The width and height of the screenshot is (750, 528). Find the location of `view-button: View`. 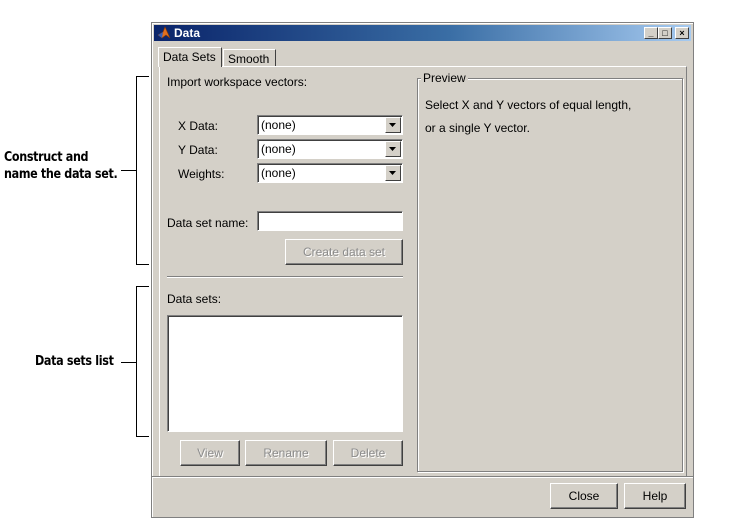

view-button: View is located at coordinates (210, 453).